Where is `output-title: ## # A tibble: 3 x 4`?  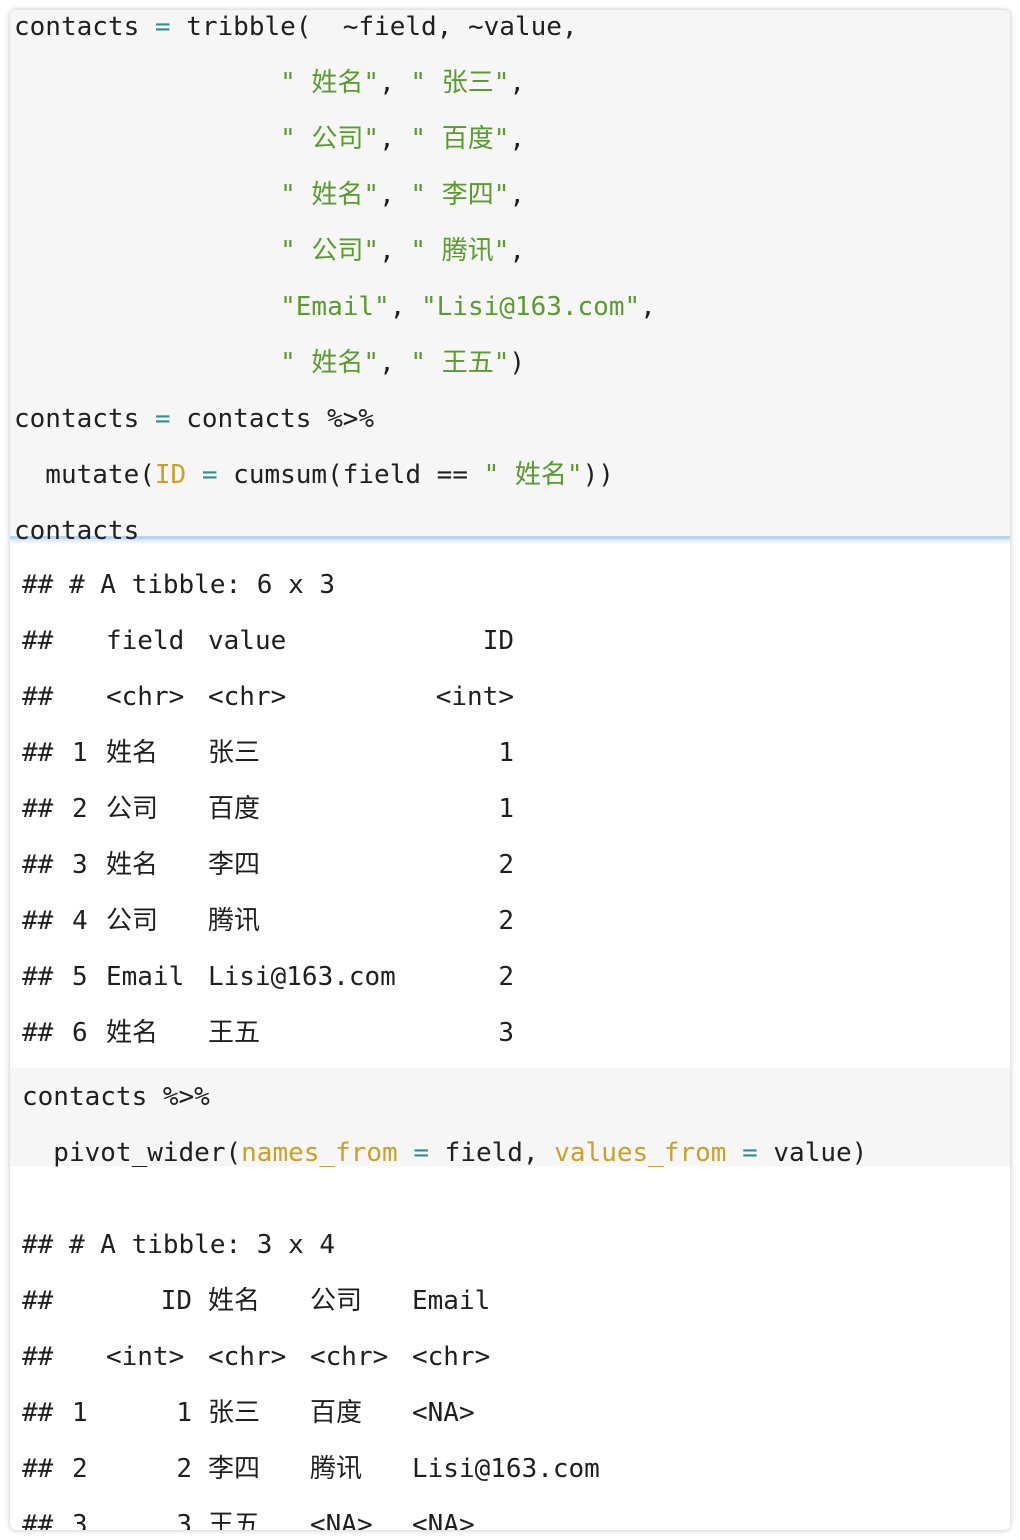 output-title: ## # A tibble: 3 x 4 is located at coordinates (179, 1245).